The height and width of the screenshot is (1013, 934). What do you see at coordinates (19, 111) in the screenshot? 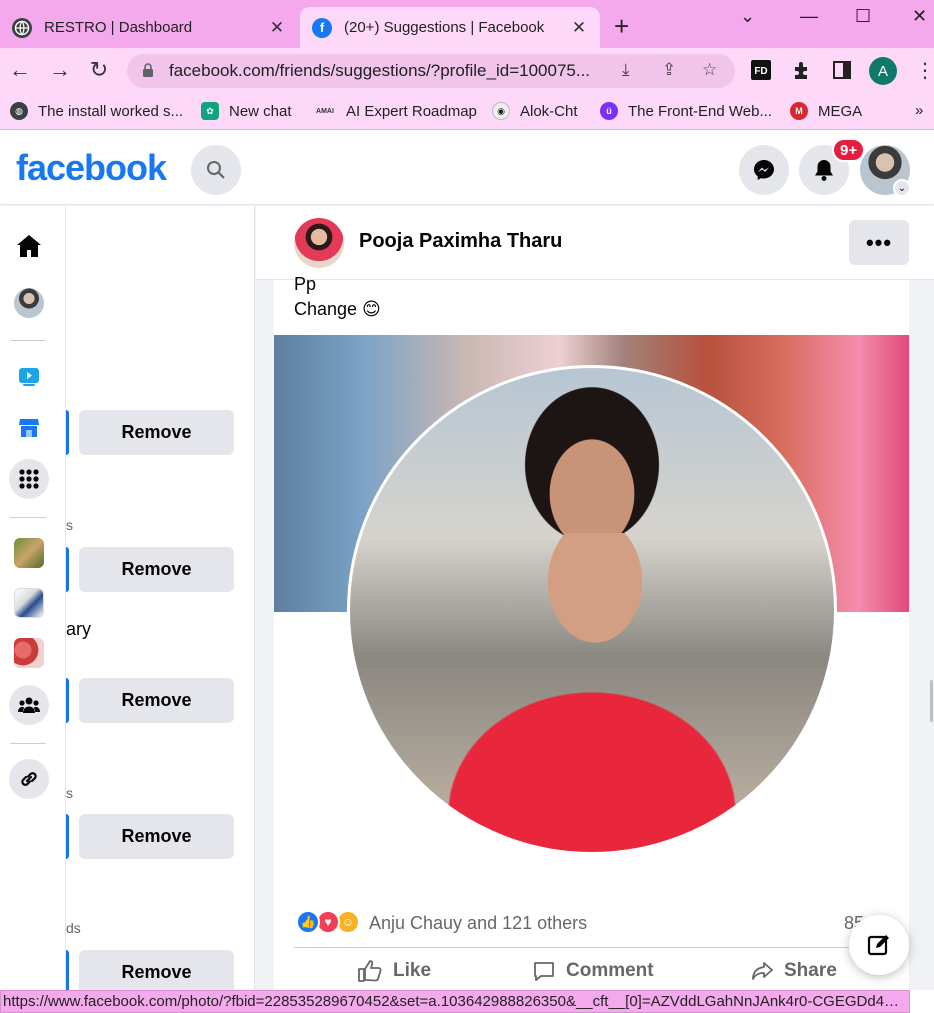
I see `globe-icon: ◍` at bounding box center [19, 111].